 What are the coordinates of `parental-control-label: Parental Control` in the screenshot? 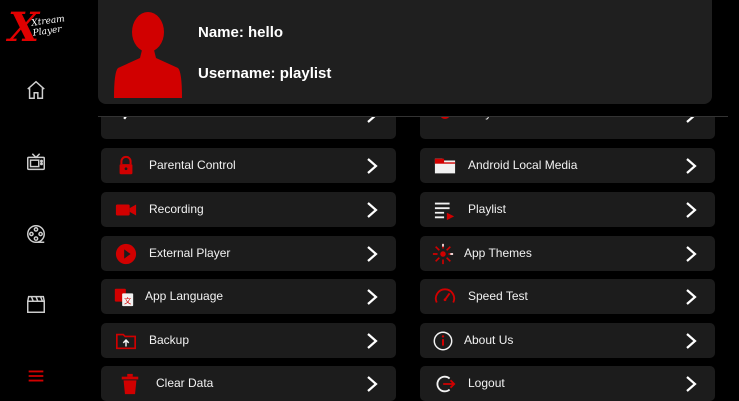 It's located at (192, 165).